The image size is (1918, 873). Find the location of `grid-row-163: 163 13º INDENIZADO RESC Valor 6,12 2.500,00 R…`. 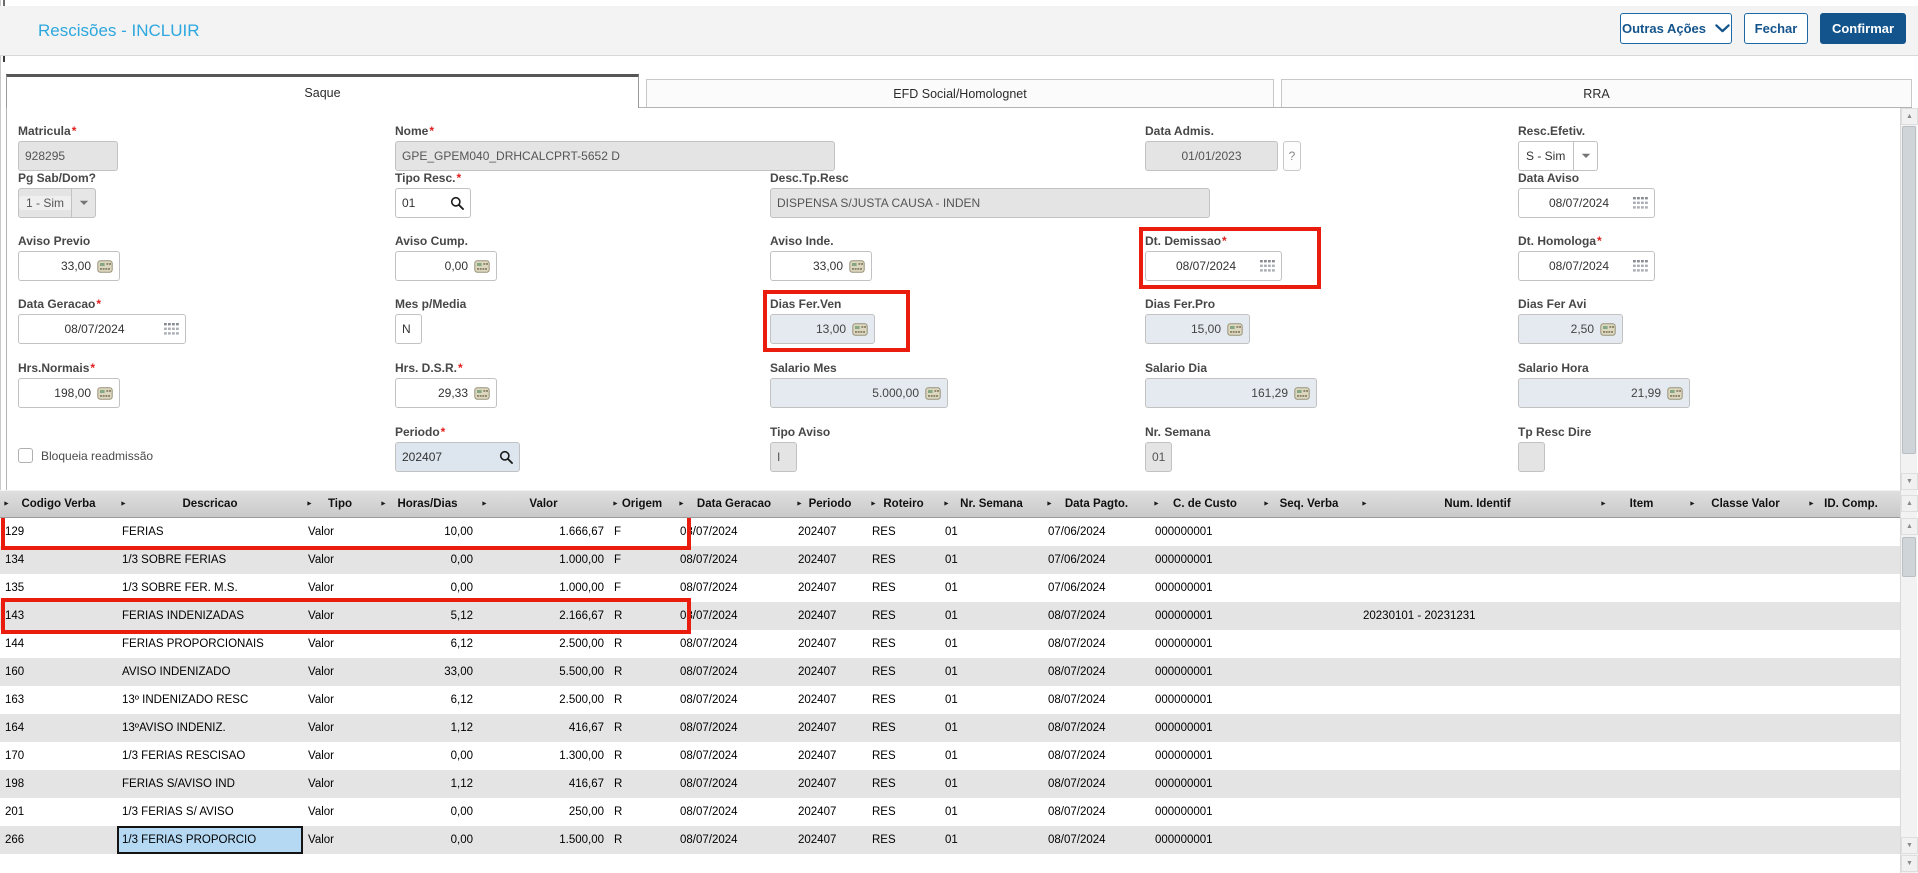

grid-row-163: 163 13º INDENIZADO RESC Valor 6,12 2.500,00 R… is located at coordinates (950, 700).